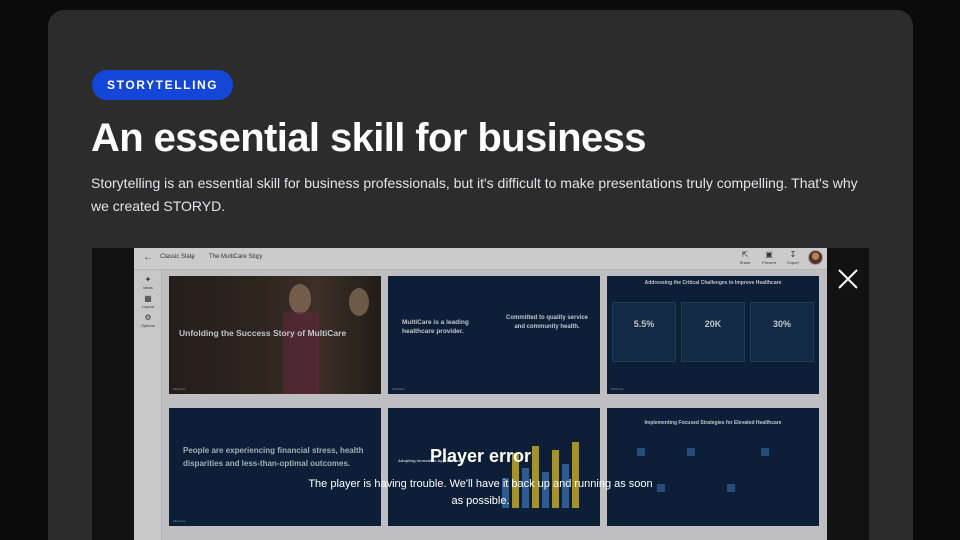 The width and height of the screenshot is (960, 540). I want to click on category-badge: STORYTELLING, so click(163, 85).